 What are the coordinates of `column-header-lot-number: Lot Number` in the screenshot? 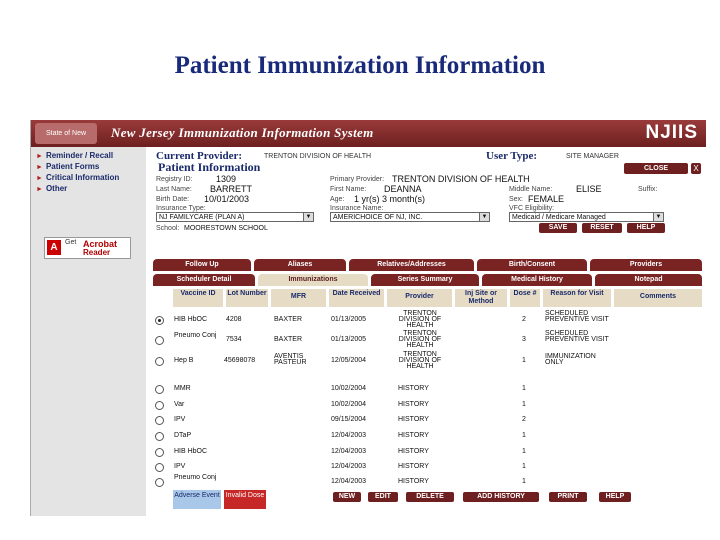 It's located at (247, 298).